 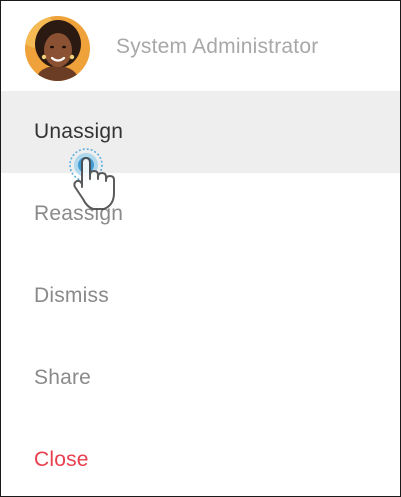 I want to click on user-name: System Administrator, so click(x=217, y=46).